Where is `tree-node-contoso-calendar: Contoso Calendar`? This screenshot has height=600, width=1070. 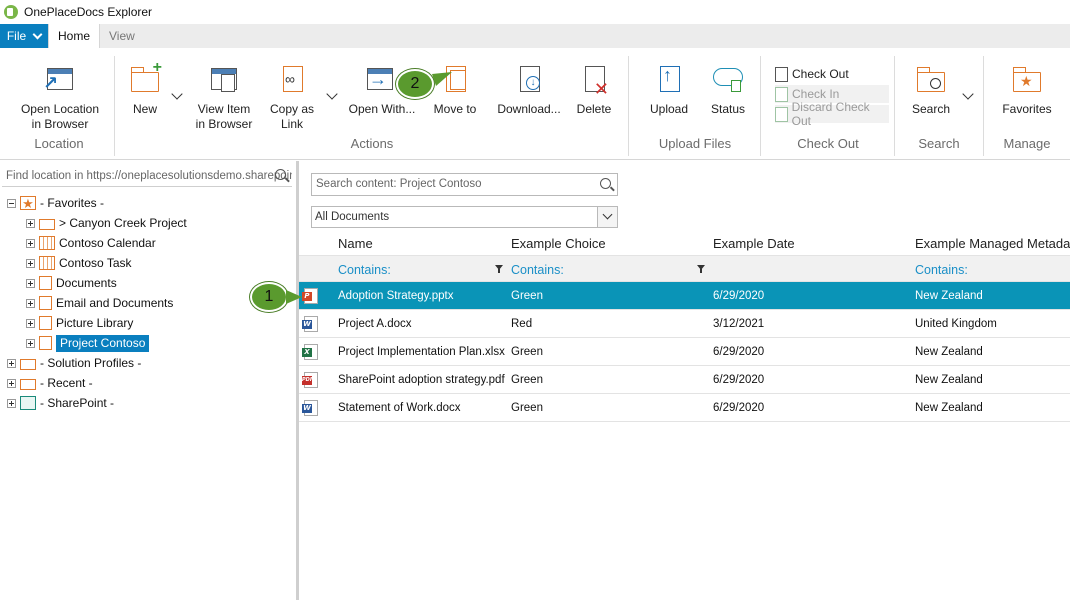 tree-node-contoso-calendar: Contoso Calendar is located at coordinates (91, 243).